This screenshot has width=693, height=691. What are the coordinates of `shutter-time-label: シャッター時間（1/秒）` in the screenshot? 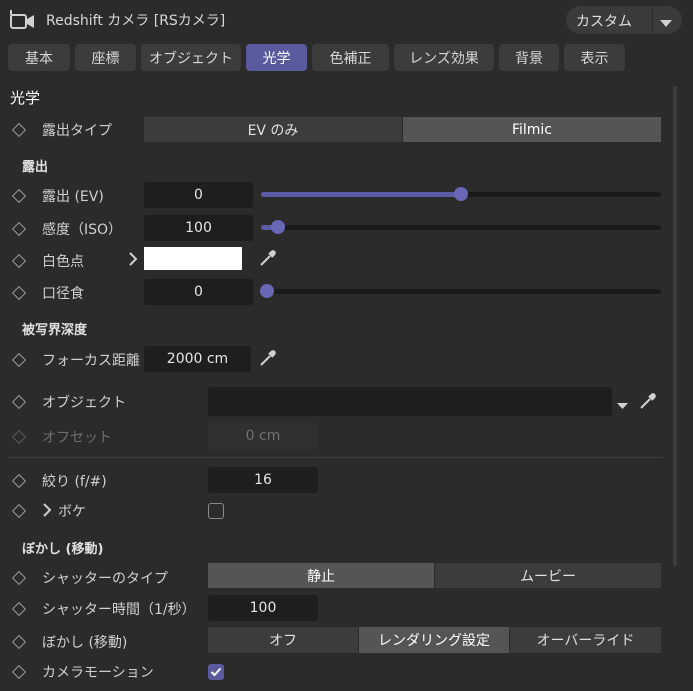 It's located at (119, 610).